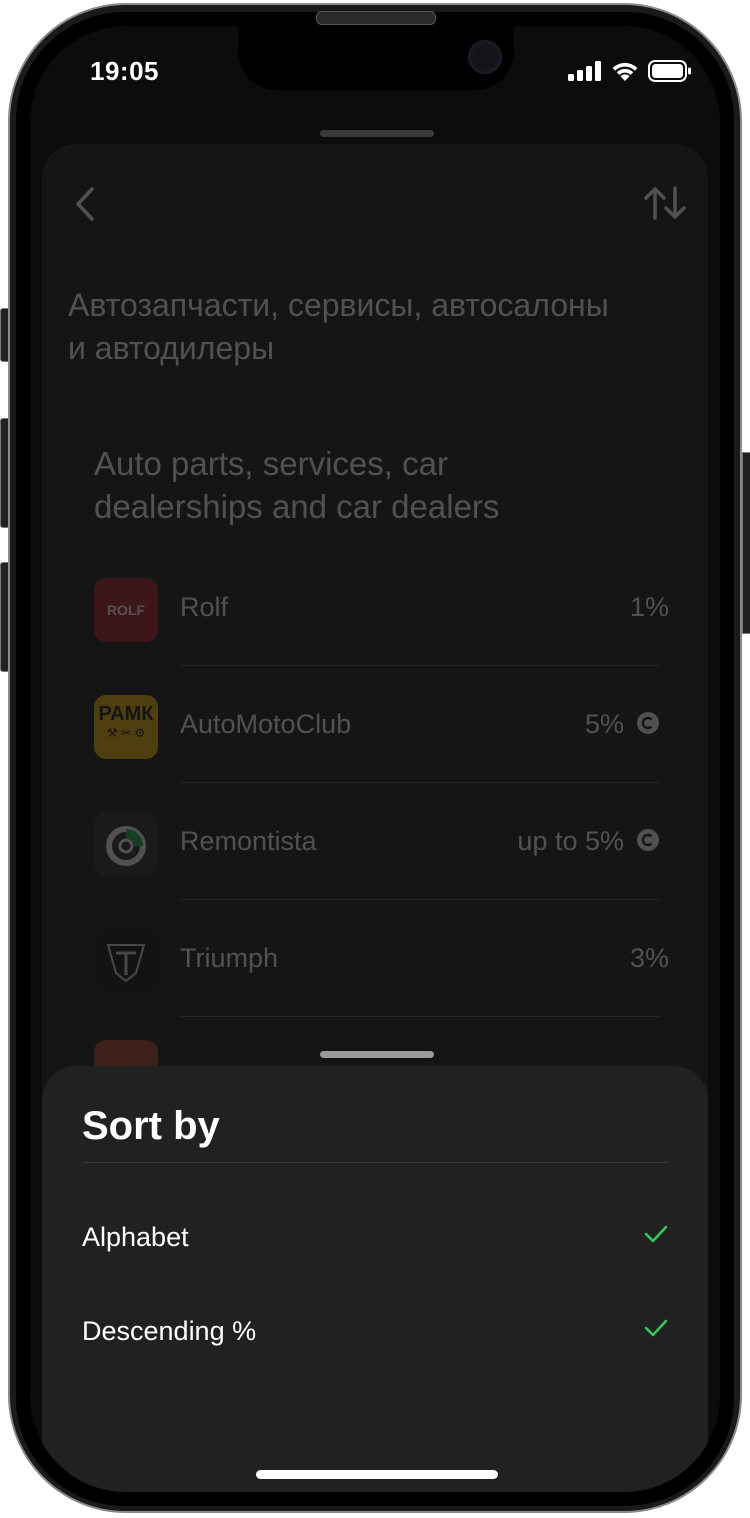 Image resolution: width=750 pixels, height=1518 pixels. I want to click on status-icons, so click(630, 71).